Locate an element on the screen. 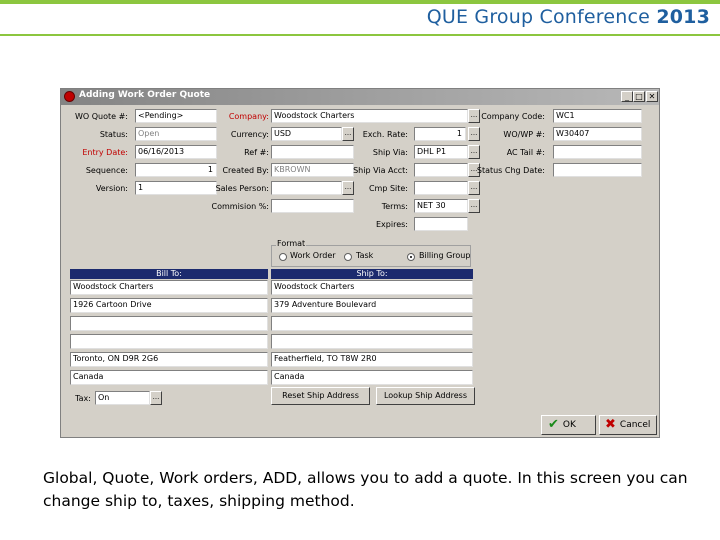 Image resolution: width=720 pixels, height=540 pixels. exch-rate-field: 1 is located at coordinates (440, 134).